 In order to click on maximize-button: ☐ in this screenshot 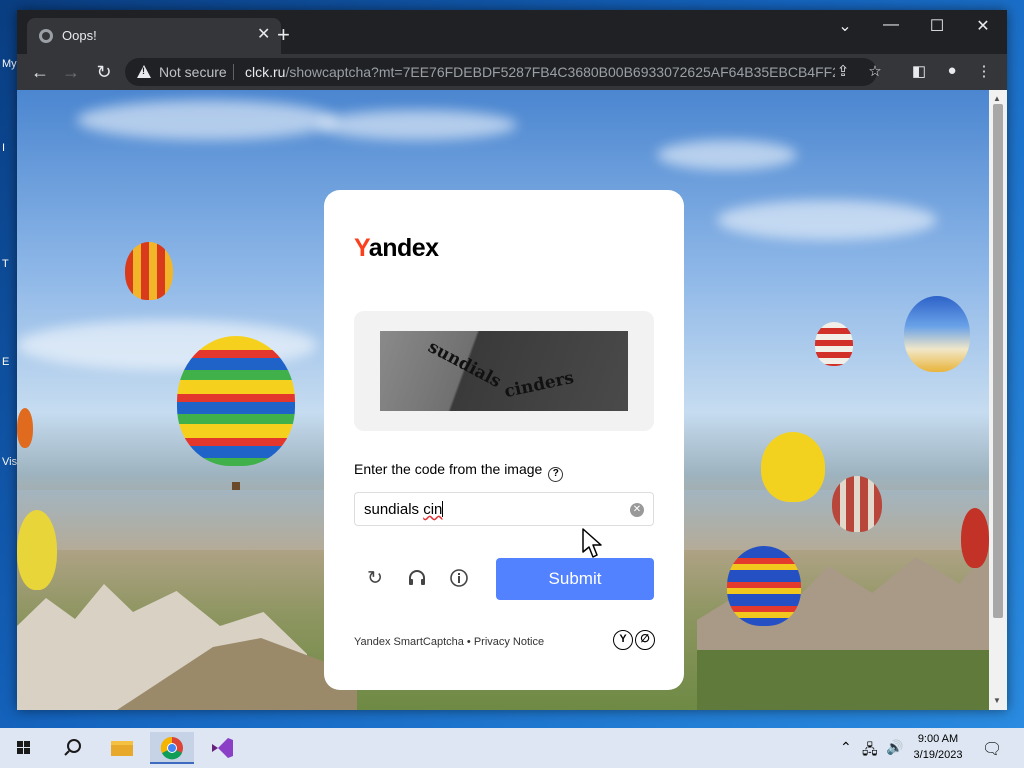, I will do `click(937, 26)`.